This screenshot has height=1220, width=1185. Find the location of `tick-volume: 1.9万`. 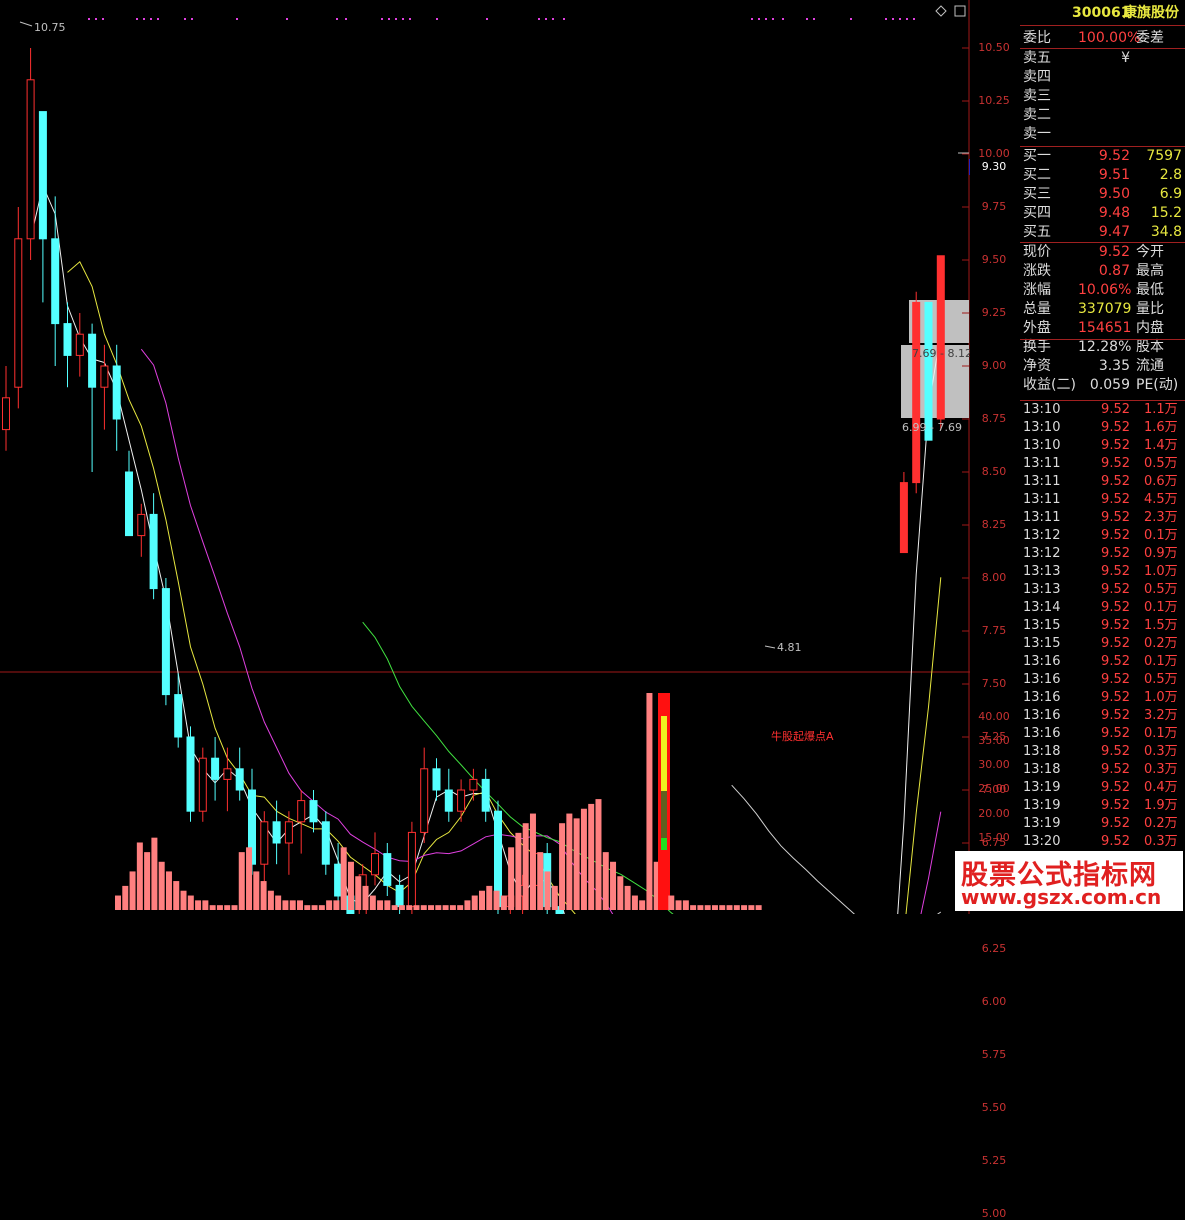

tick-volume: 1.9万 is located at coordinates (1161, 805).